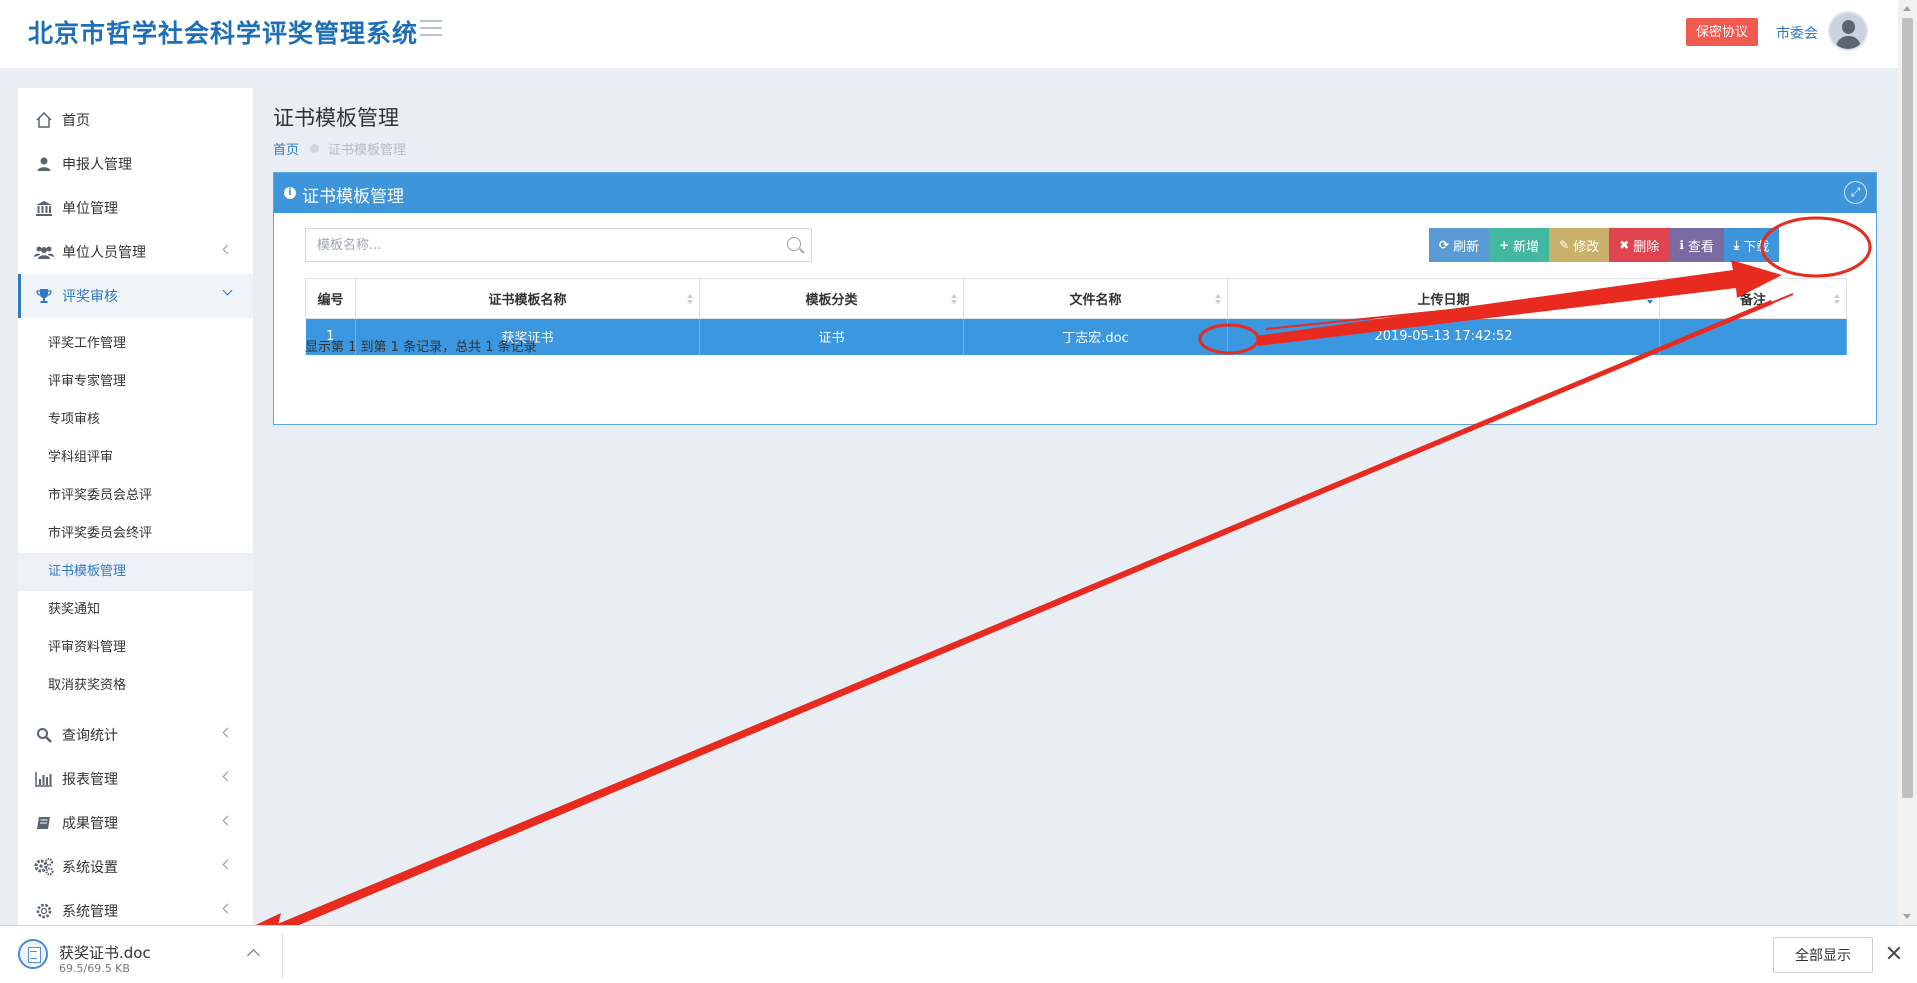 The width and height of the screenshot is (1917, 983). I want to click on info-circle-icon: i, so click(290, 193).